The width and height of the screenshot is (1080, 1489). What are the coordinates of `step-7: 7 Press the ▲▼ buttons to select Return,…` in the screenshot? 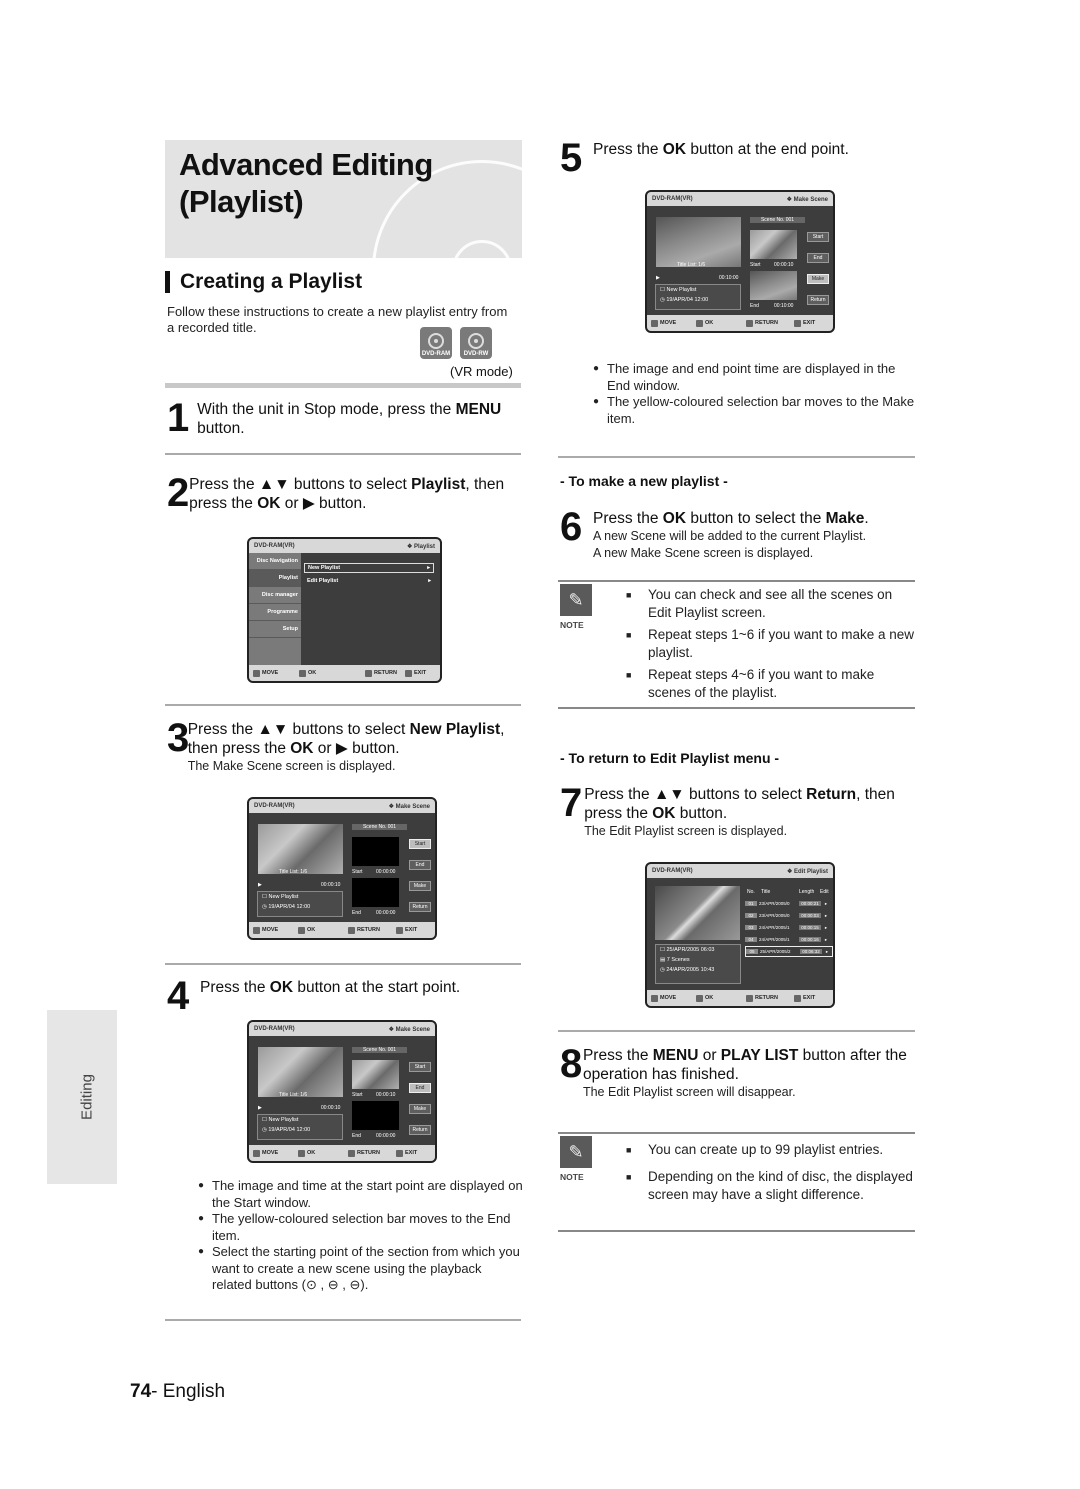 It's located at (727, 809).